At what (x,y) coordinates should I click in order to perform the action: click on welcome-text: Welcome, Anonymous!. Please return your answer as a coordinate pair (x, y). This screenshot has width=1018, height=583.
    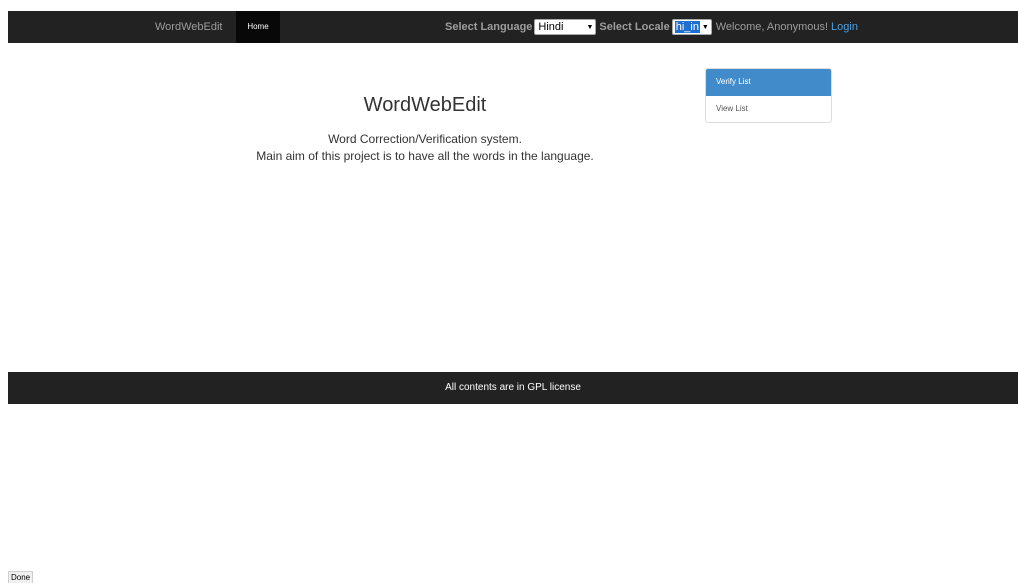
    Looking at the image, I should click on (772, 27).